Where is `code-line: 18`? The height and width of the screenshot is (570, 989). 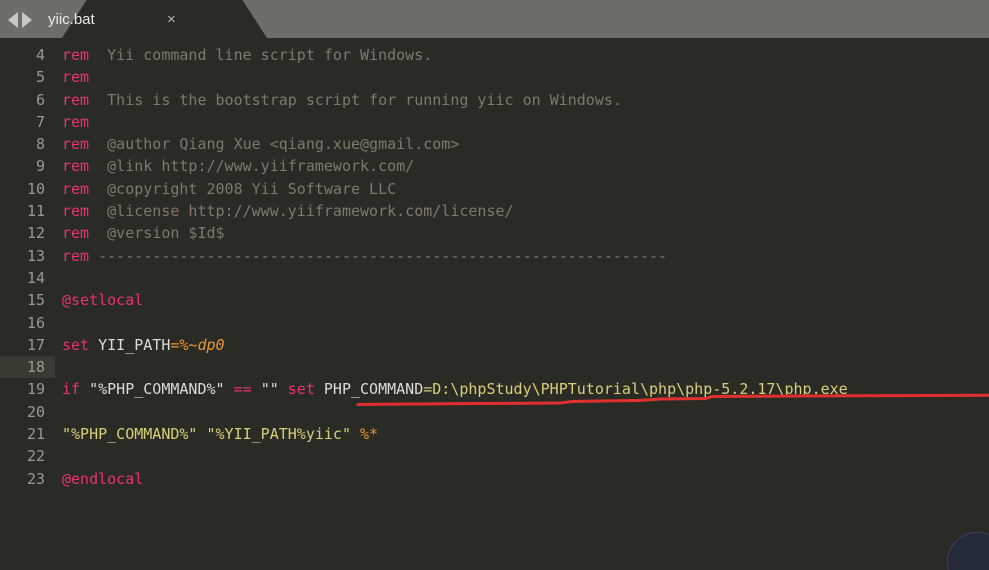 code-line: 18 is located at coordinates (494, 367).